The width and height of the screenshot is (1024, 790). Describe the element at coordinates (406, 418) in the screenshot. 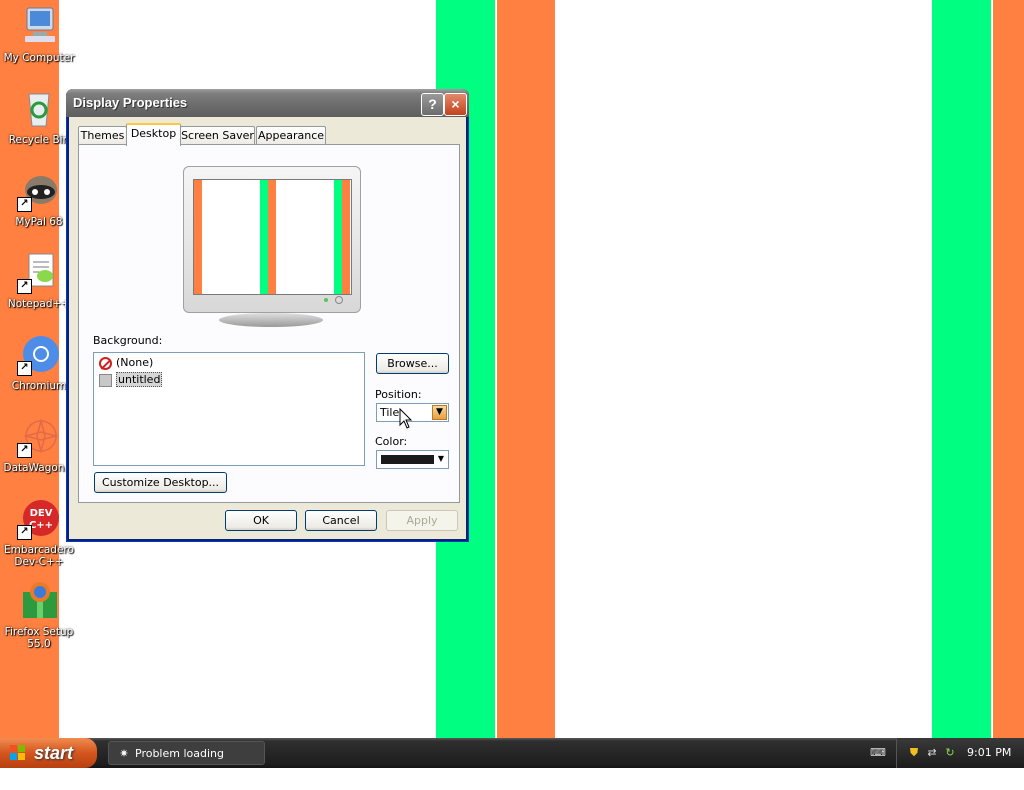

I see `mouse-cursor-icon` at that location.